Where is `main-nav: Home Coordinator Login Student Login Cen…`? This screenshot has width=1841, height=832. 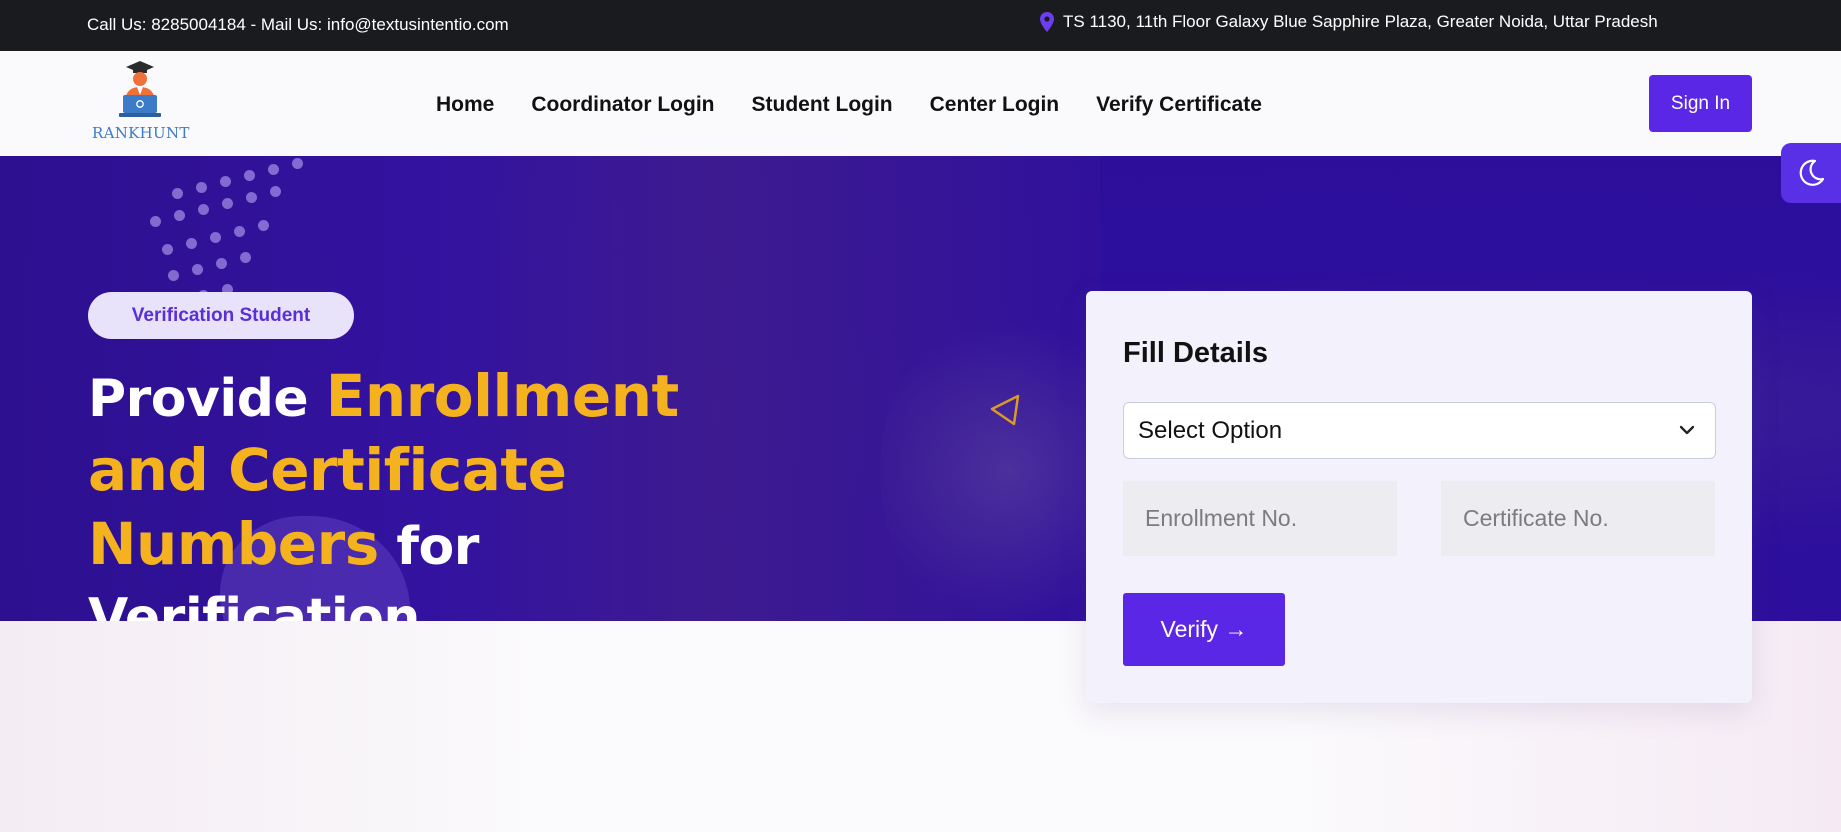
main-nav: Home Coordinator Login Student Login Cen… is located at coordinates (849, 105).